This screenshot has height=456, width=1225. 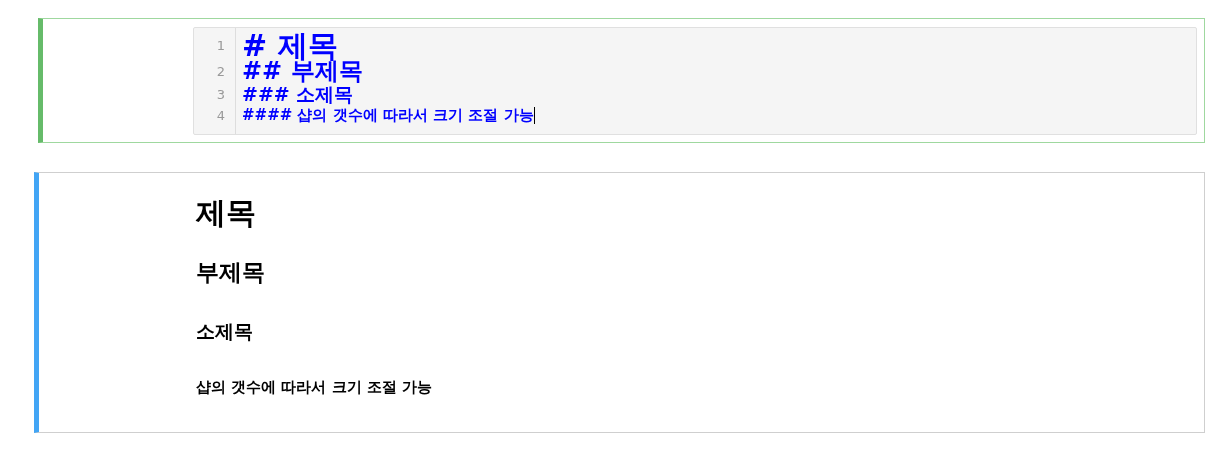 I want to click on line-number: 1, so click(x=221, y=45).